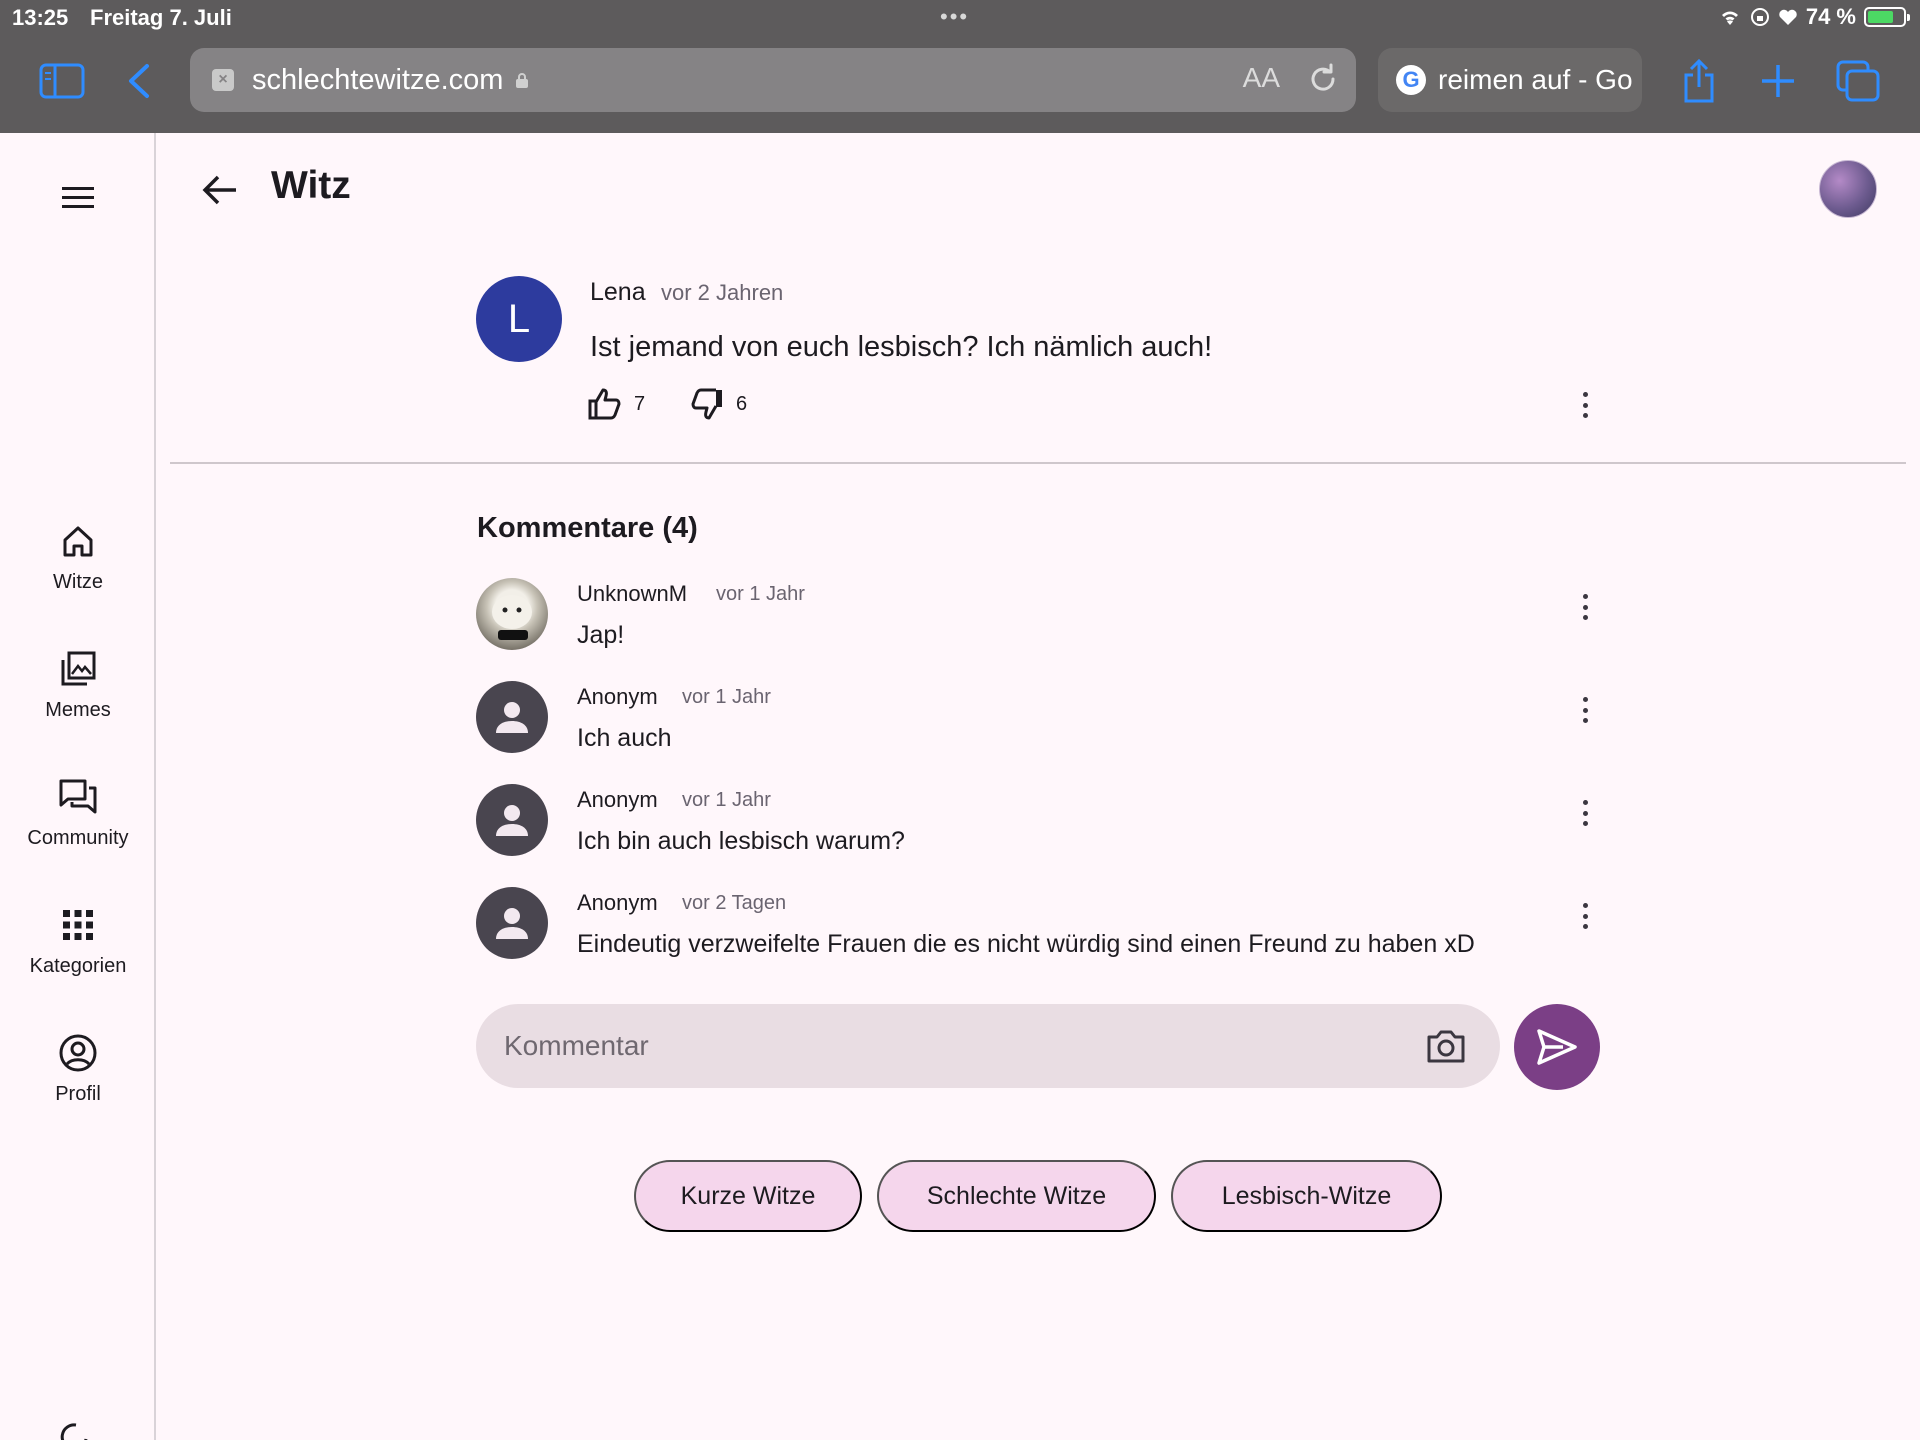 Image resolution: width=1920 pixels, height=1440 pixels. Describe the element at coordinates (722, 292) in the screenshot. I see `post-time: vor 2 Jahren` at that location.